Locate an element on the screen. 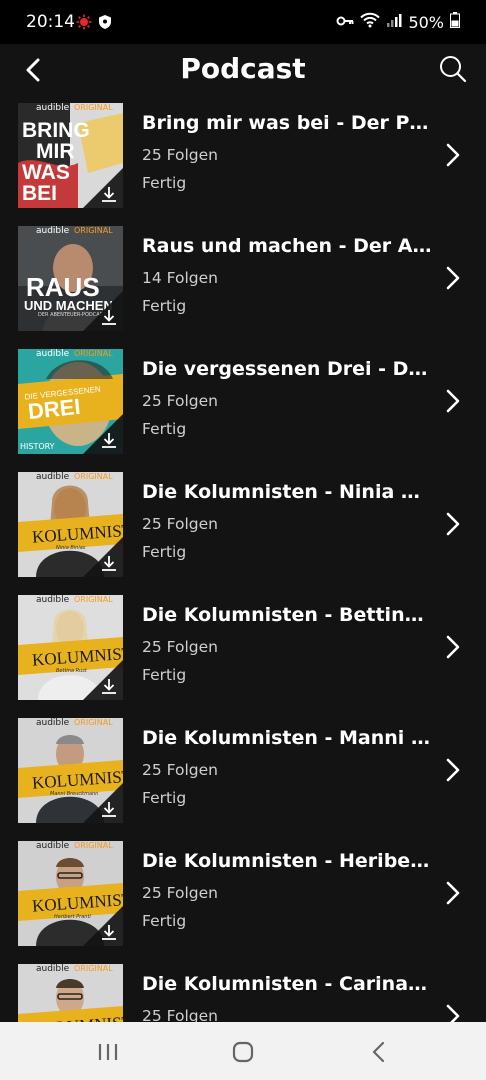  podcast-title: Bring mir was bei - Der Podcast is located at coordinates (287, 123).